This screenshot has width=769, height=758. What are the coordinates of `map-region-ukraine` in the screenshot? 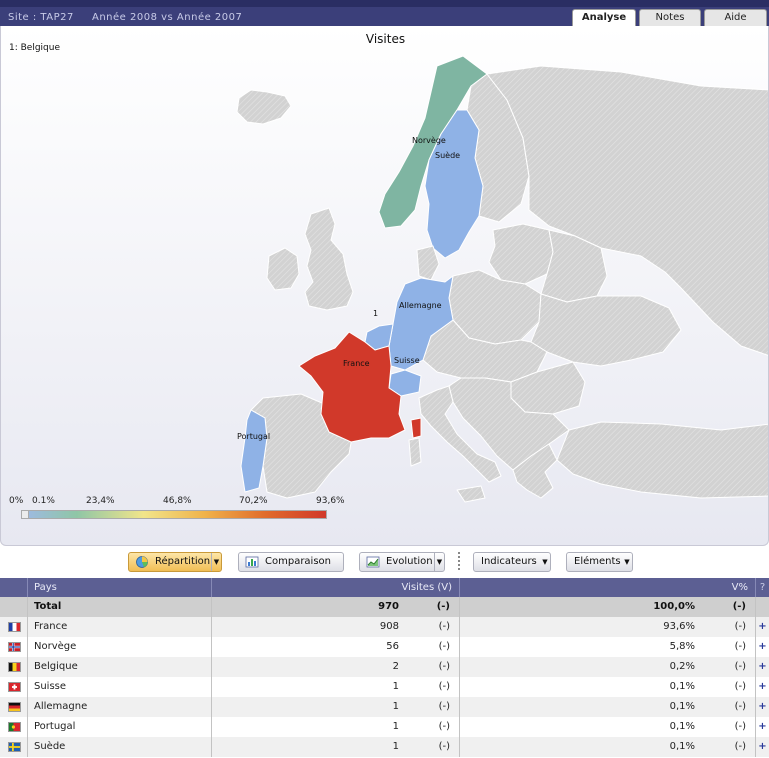 It's located at (606, 330).